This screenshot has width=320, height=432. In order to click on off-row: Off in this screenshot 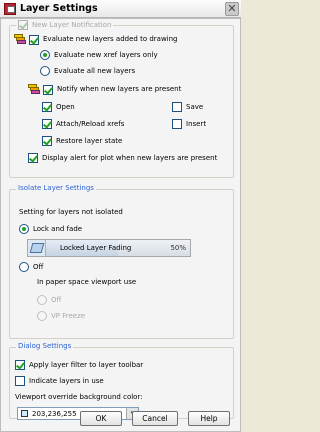, I will do `click(31, 267)`.